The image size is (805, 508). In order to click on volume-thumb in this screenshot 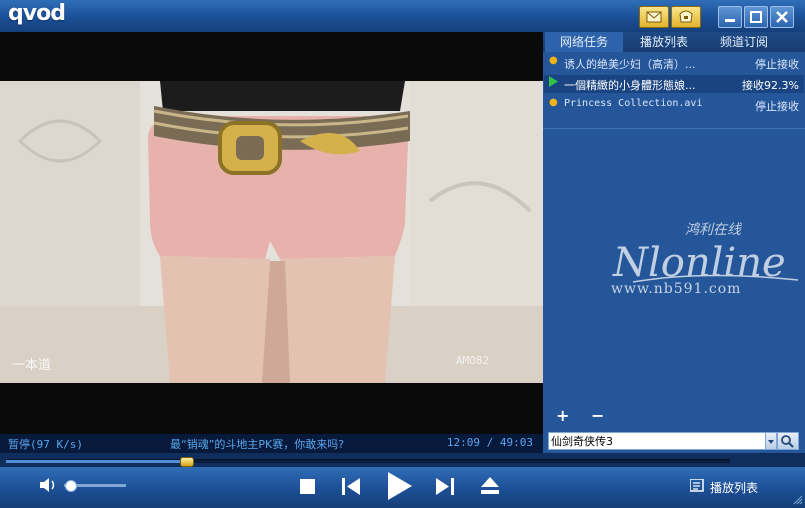, I will do `click(71, 486)`.